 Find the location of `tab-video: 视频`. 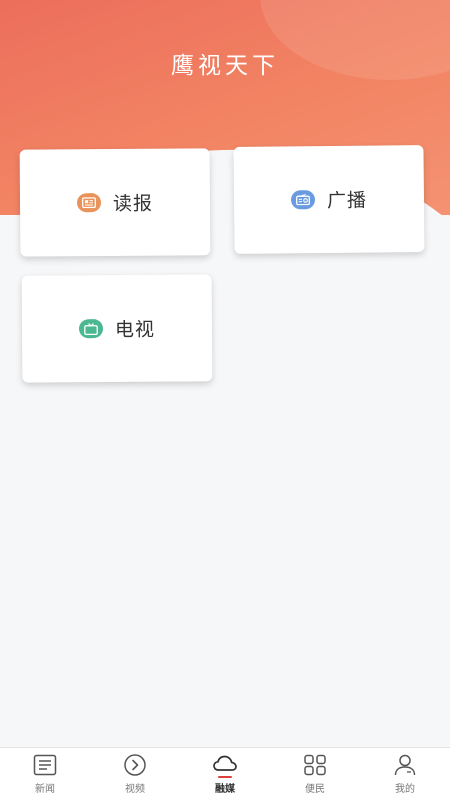

tab-video: 视频 is located at coordinates (135, 774).